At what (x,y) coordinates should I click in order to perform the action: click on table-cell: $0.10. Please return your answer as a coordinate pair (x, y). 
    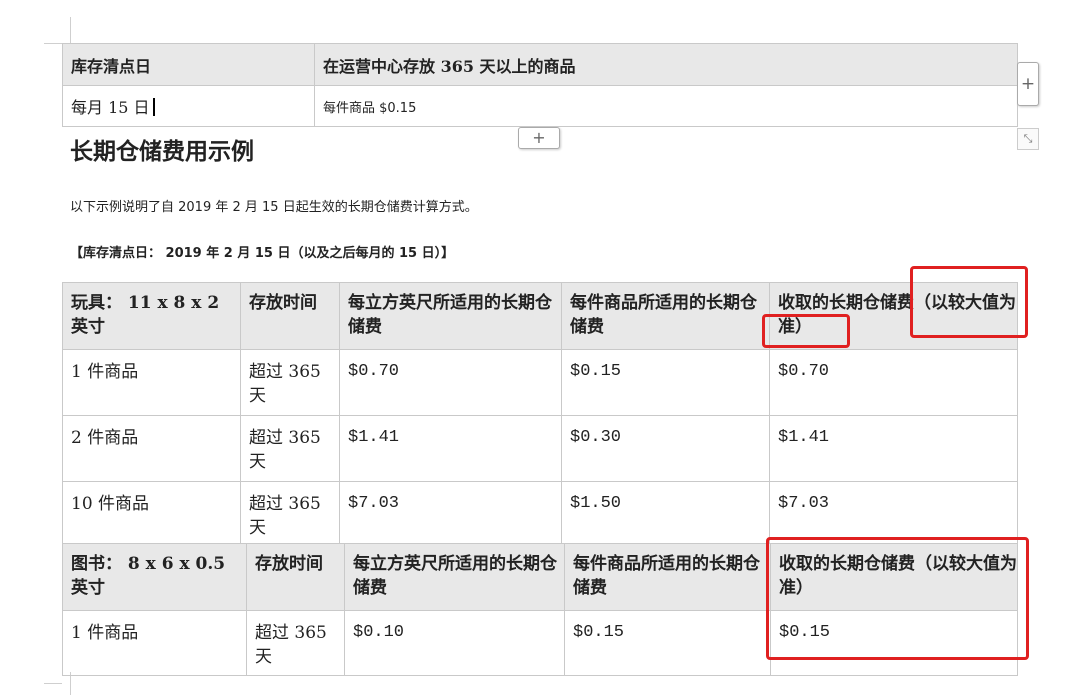
    Looking at the image, I should click on (454, 643).